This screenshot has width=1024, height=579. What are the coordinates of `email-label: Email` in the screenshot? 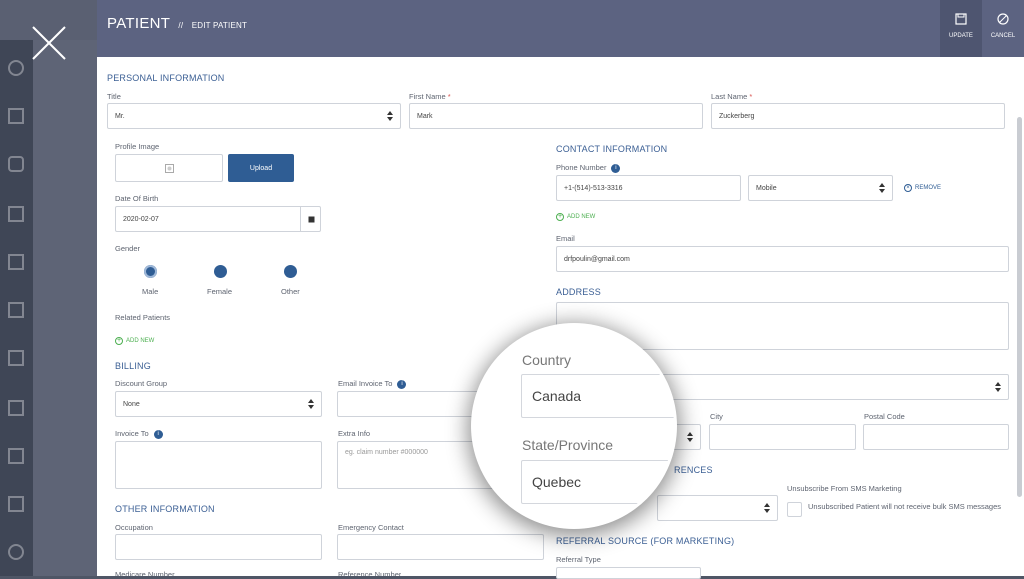 It's located at (565, 238).